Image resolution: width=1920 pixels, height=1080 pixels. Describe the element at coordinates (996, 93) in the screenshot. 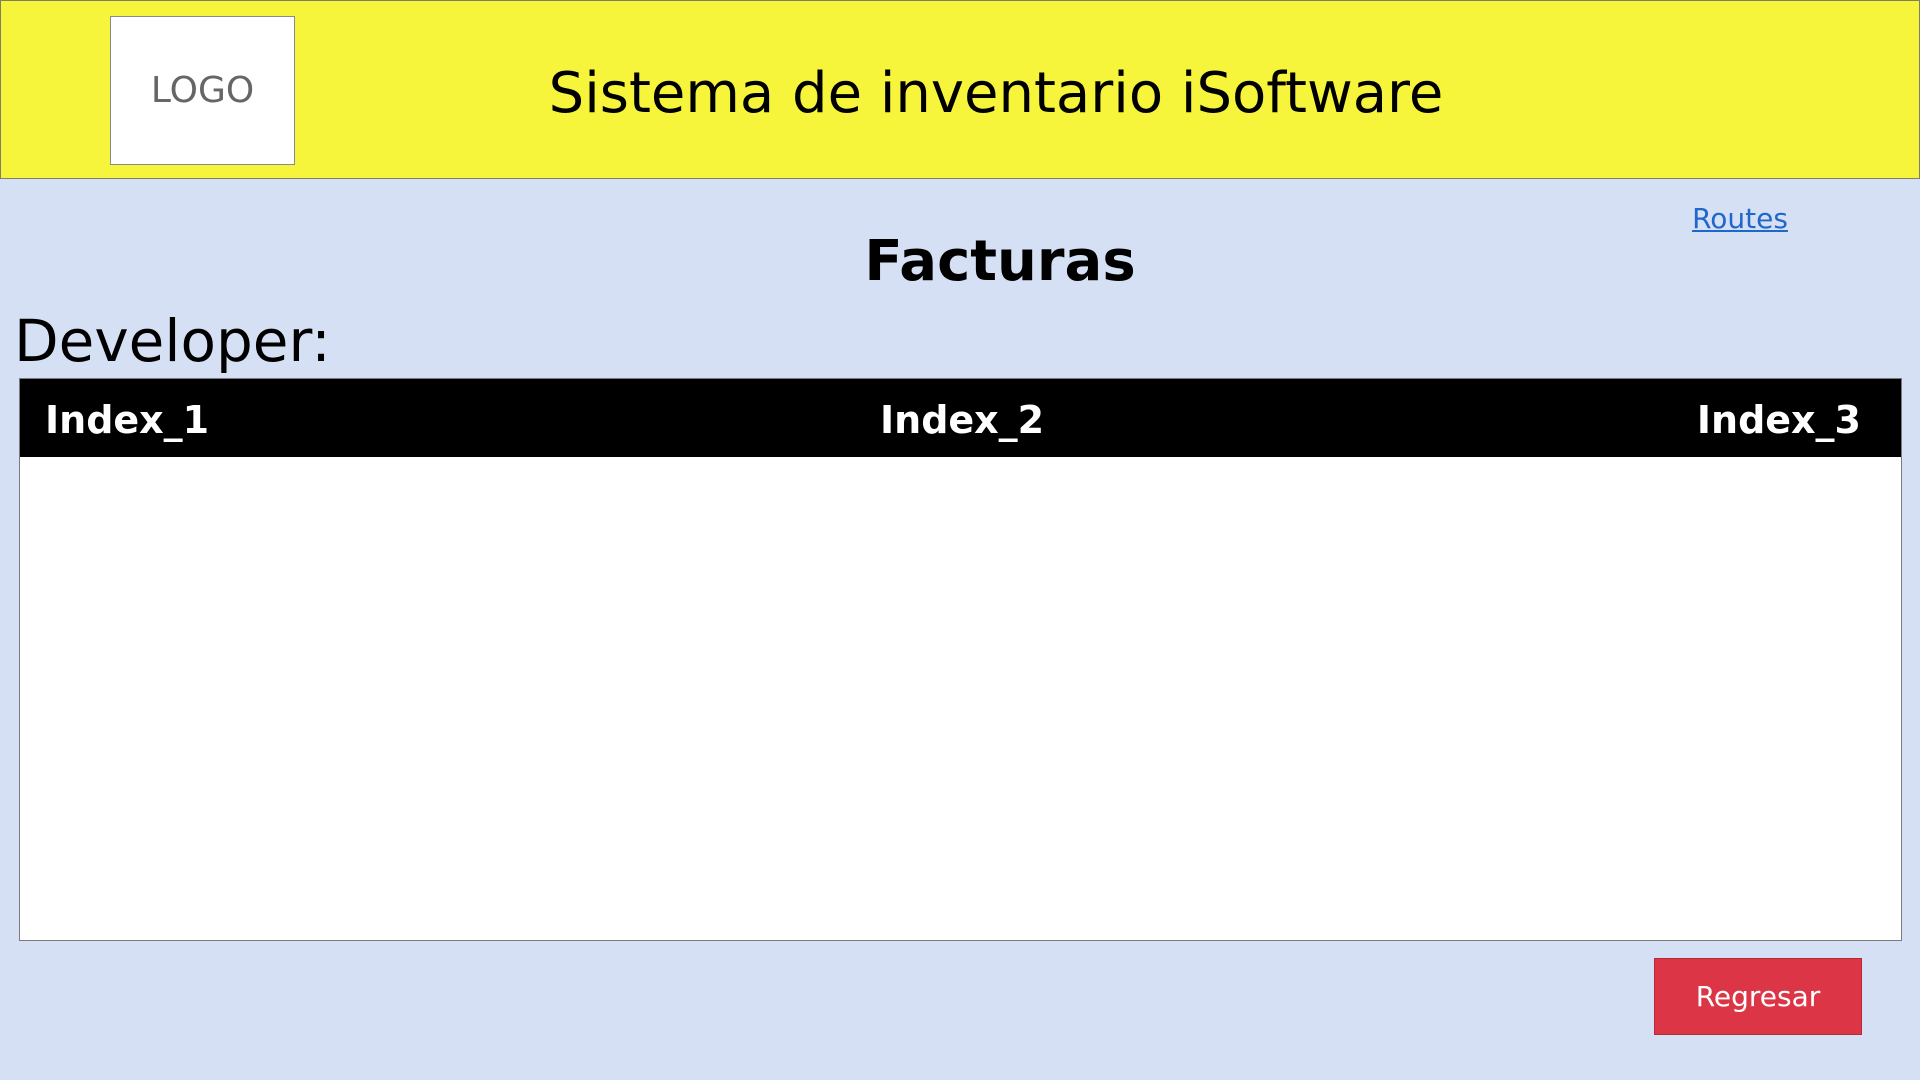

I see `app-title: Sistema de inventario iSoftware` at that location.